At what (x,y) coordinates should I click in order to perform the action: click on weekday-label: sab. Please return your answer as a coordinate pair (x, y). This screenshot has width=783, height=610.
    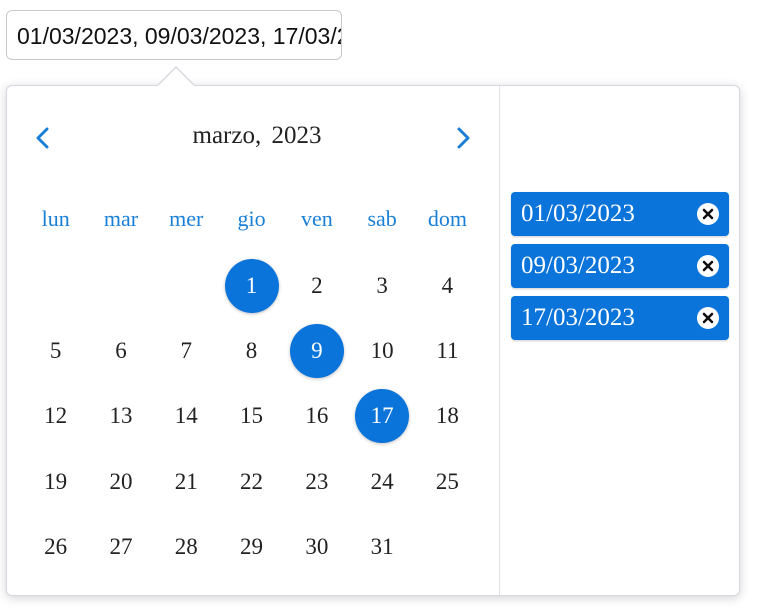
    Looking at the image, I should click on (382, 218).